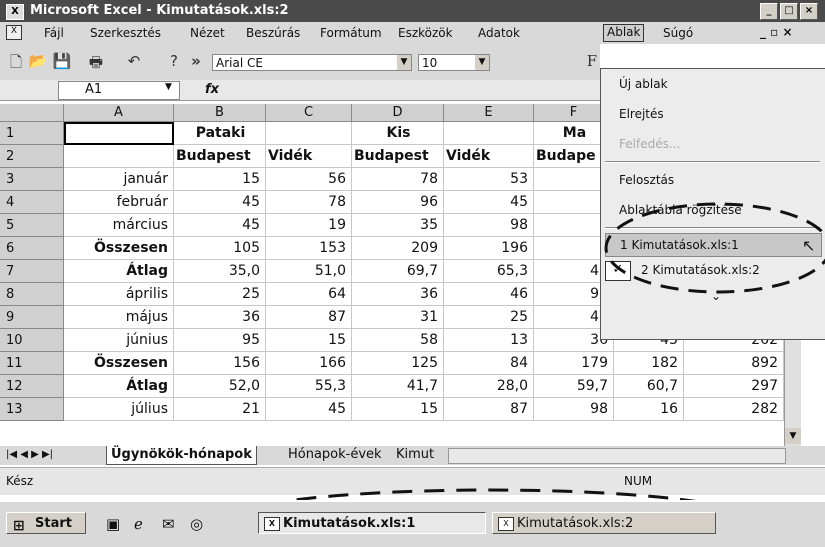 The image size is (825, 547). What do you see at coordinates (53, 523) in the screenshot?
I see `start-label: Start` at bounding box center [53, 523].